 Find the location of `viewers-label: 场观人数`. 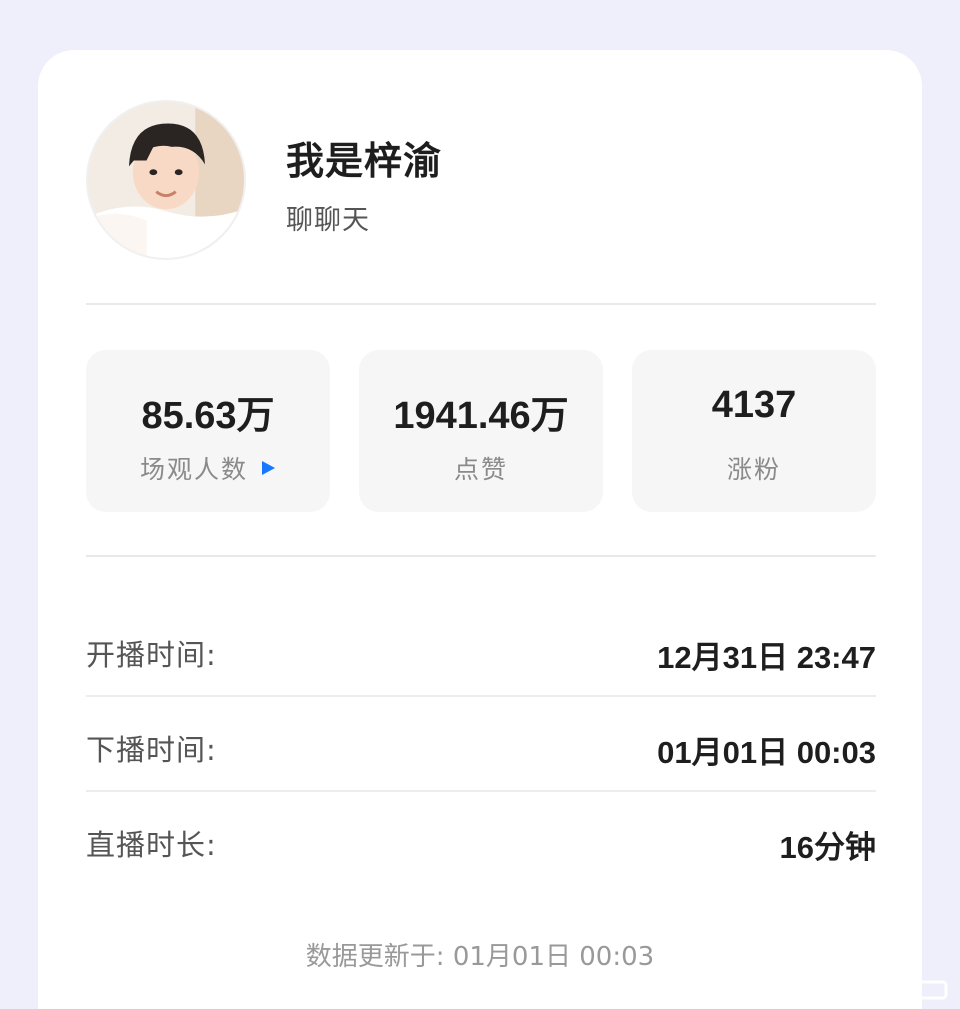

viewers-label: 场观人数 is located at coordinates (208, 468).